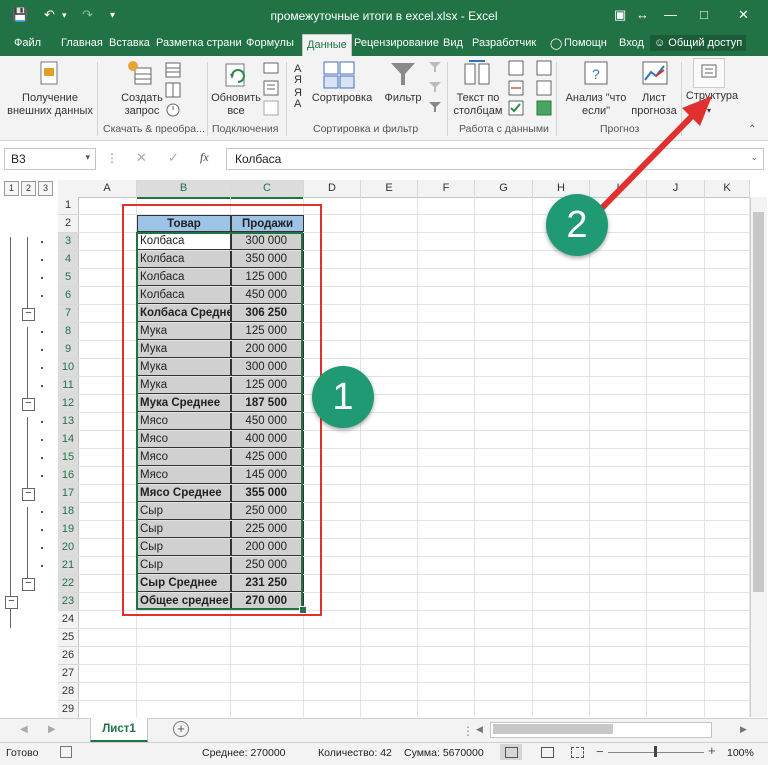 This screenshot has width=768, height=765. I want to click on outline-level-2-button: 2, so click(28, 188).